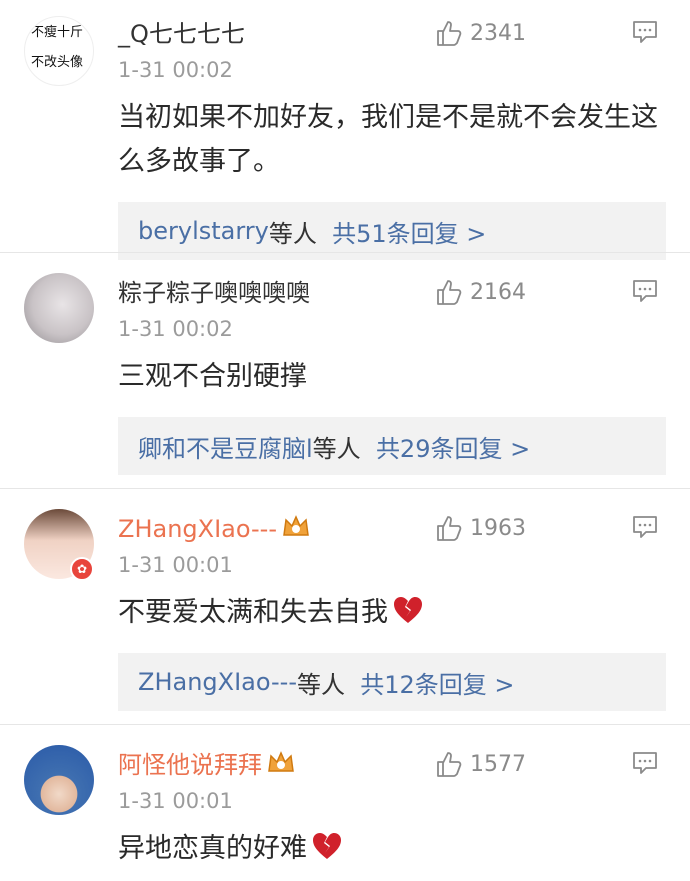 This screenshot has width=690, height=881. I want to click on replies-box: 卿和不是豆腐脑l 等人 共29条回复 >, so click(392, 446).